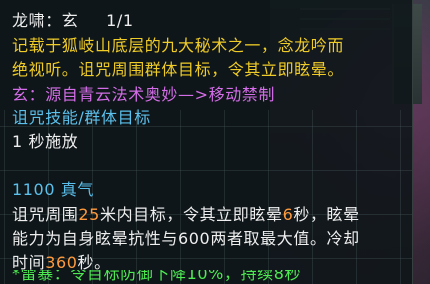  I want to click on skill-lore-line-1: 记载于狐岐山底层的九大秘术之一，念龙吟而, so click(178, 45).